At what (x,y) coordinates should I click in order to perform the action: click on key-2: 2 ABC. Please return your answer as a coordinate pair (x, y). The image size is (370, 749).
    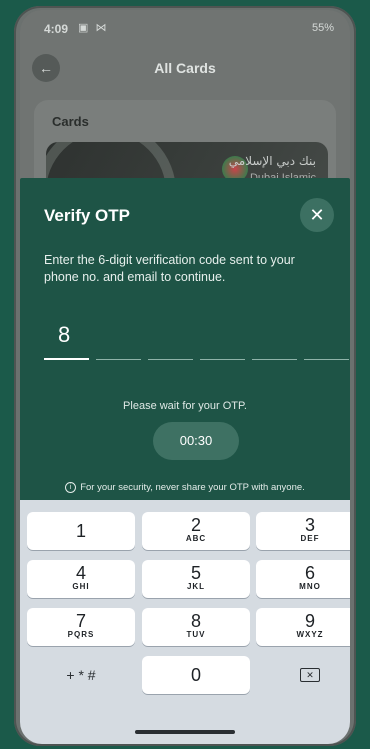
    Looking at the image, I should click on (196, 531).